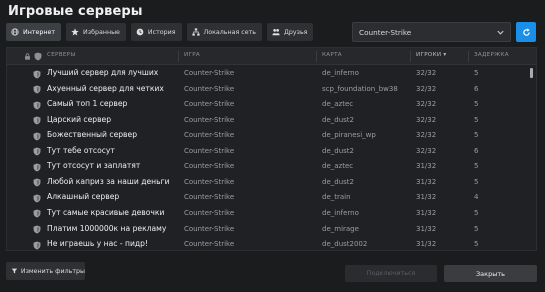 This screenshot has width=545, height=292. What do you see at coordinates (360, 88) in the screenshot?
I see `server-map: scp_foundation_bw38` at bounding box center [360, 88].